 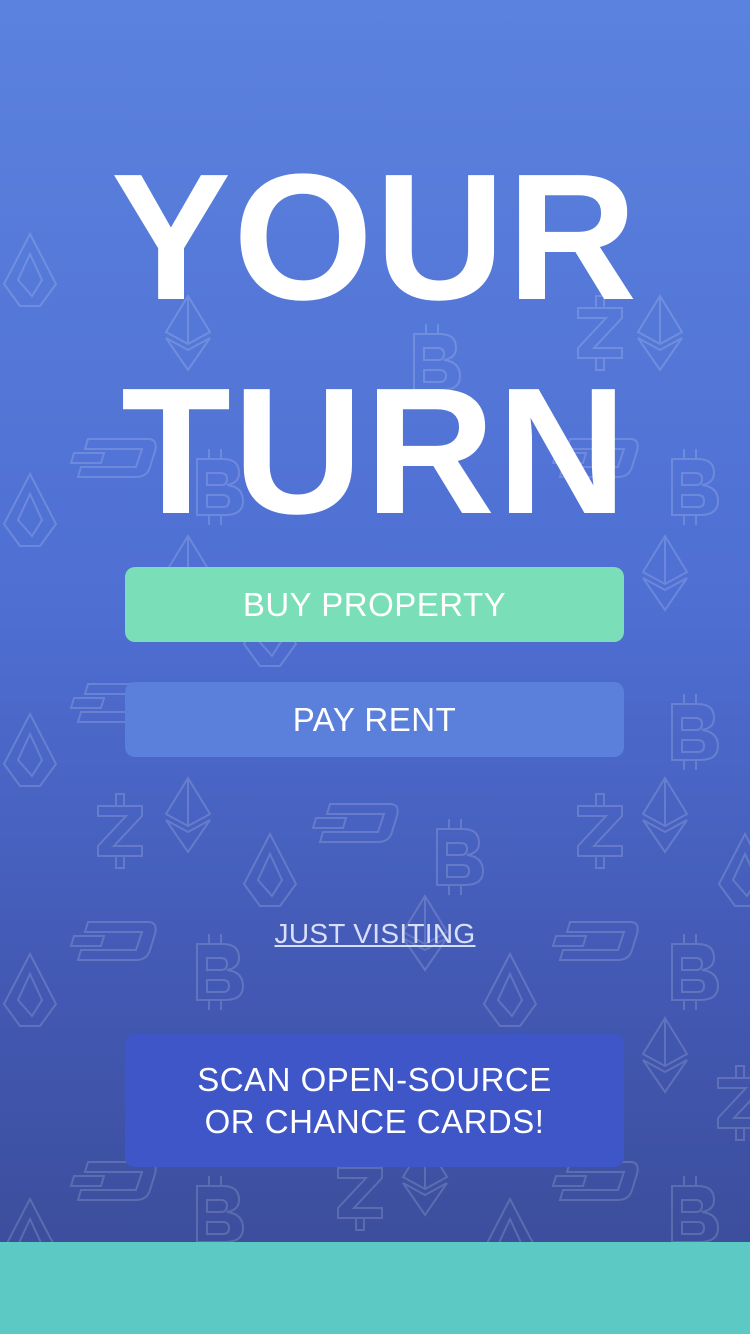 I want to click on buy-property-button: BUY PROPERTY, so click(x=374, y=604).